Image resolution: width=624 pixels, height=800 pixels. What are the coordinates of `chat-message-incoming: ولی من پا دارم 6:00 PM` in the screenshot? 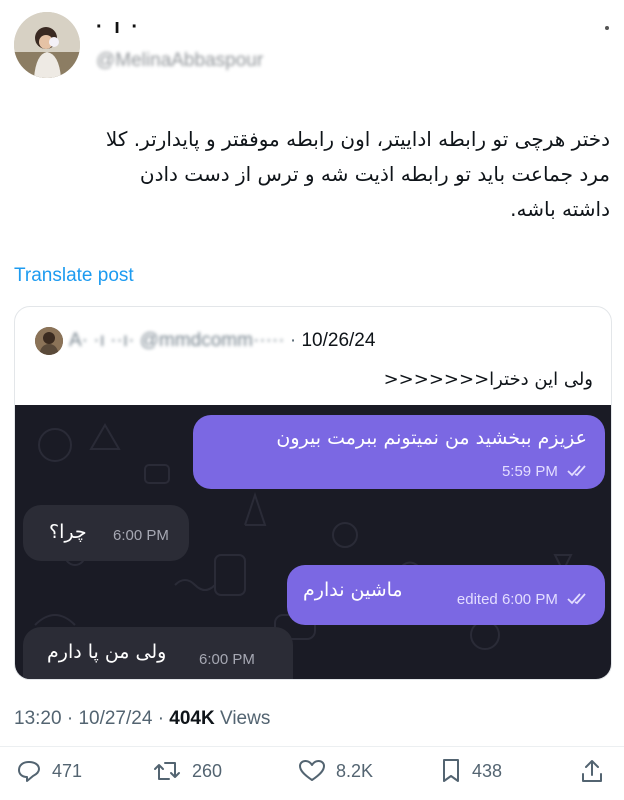 It's located at (158, 653).